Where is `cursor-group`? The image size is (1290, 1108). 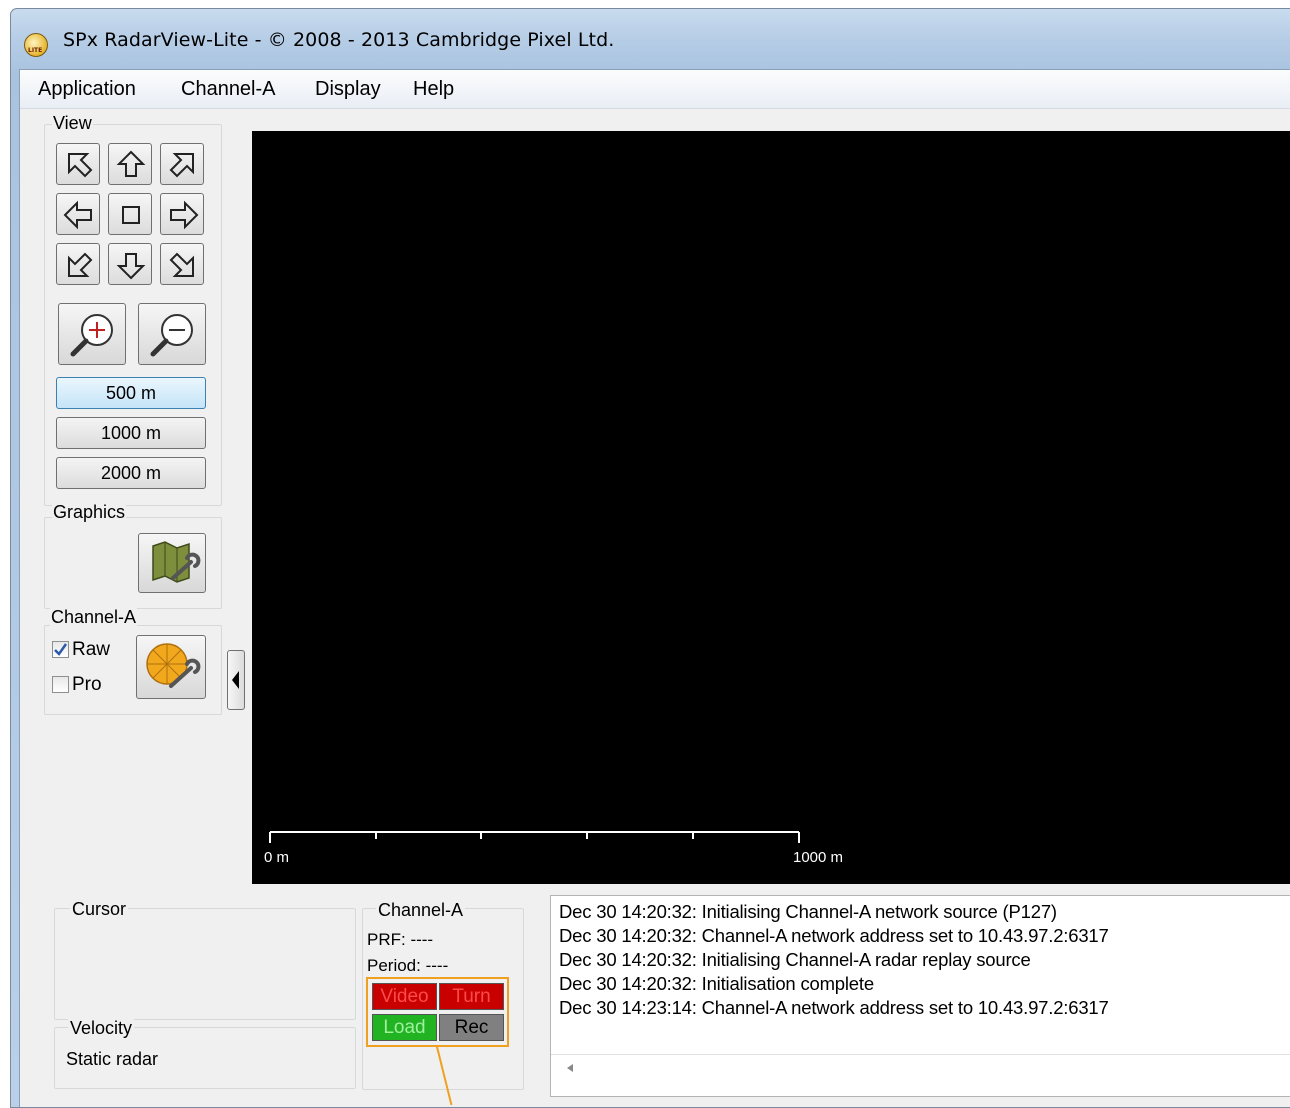 cursor-group is located at coordinates (205, 964).